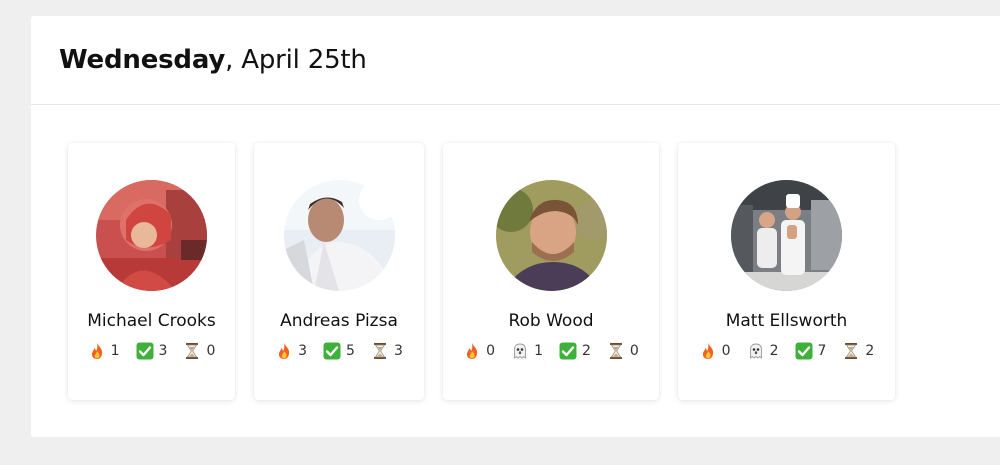  I want to click on stats-row: 0 1 2 0, so click(551, 351).